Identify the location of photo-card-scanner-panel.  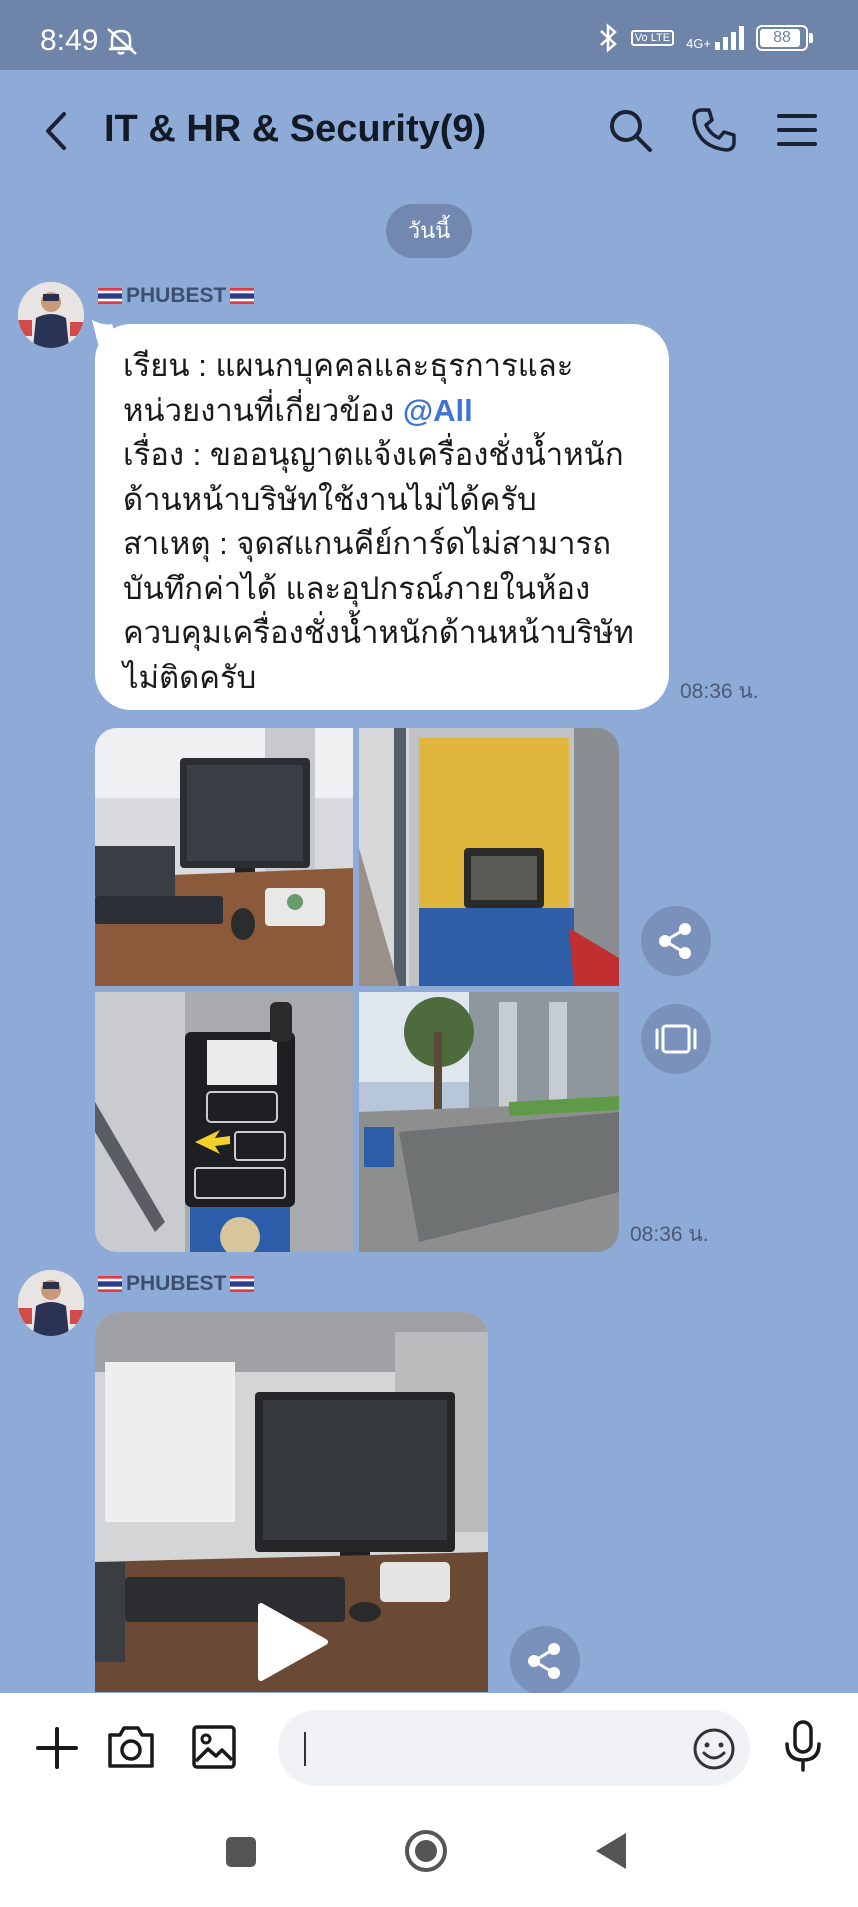
(224, 1122).